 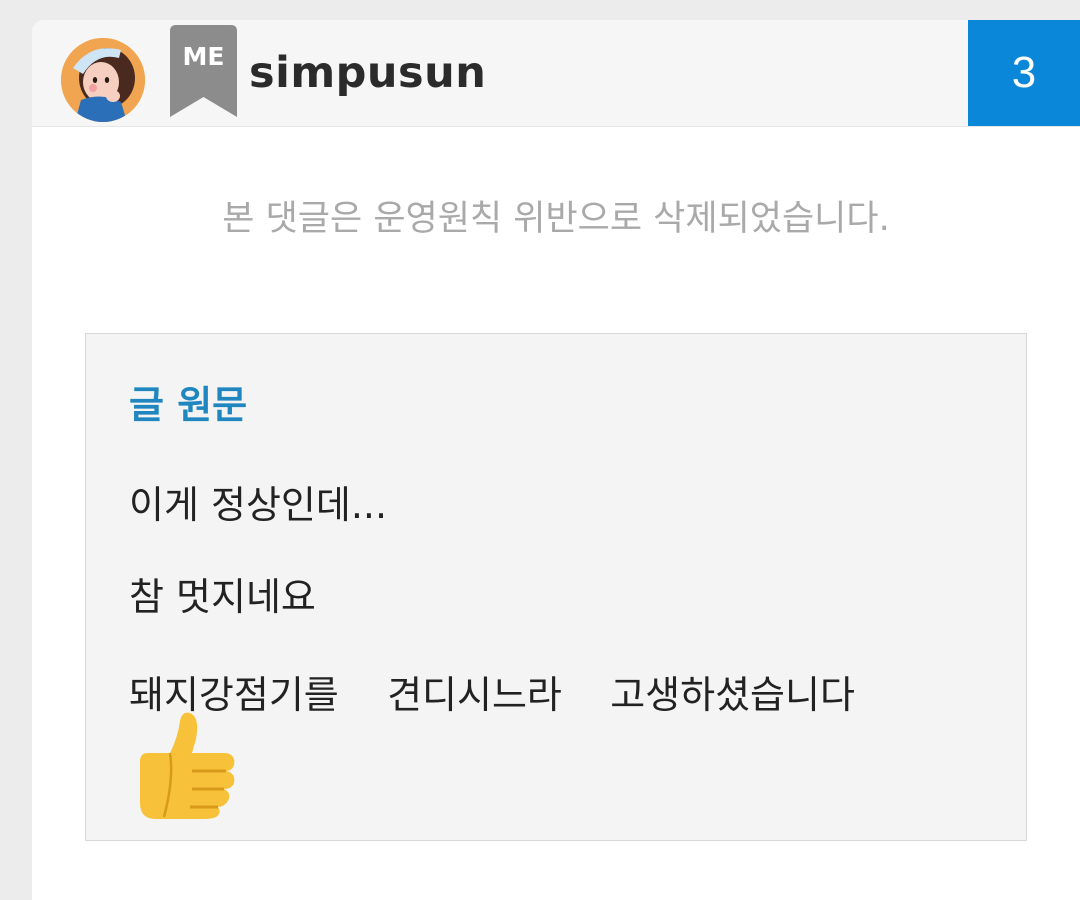 I want to click on thumbs-up-icon, so click(x=189, y=764).